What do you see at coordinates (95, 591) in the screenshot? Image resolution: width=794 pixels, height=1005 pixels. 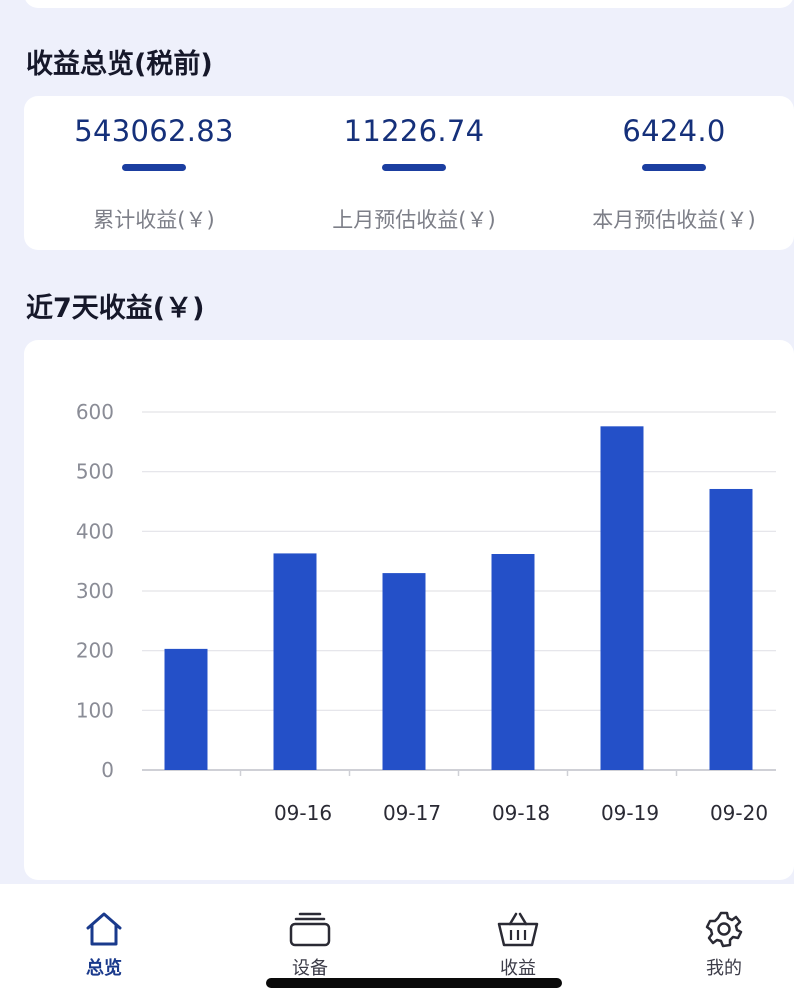 I see `y-tick-label: 300` at bounding box center [95, 591].